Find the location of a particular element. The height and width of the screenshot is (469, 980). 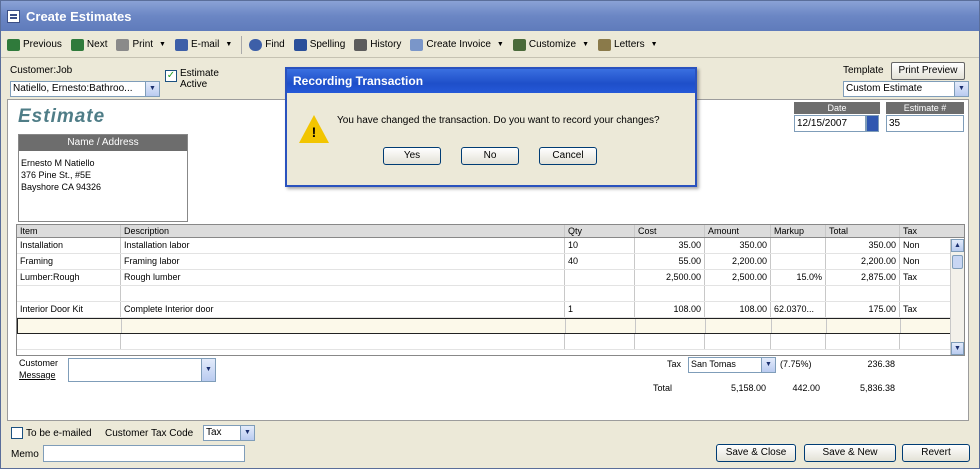

find-button: Find is located at coordinates (267, 44).